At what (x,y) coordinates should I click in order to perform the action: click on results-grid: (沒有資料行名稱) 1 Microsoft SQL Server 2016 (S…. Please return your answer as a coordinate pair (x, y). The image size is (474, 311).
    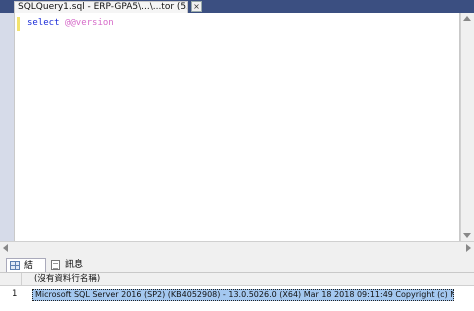
    Looking at the image, I should click on (237, 292).